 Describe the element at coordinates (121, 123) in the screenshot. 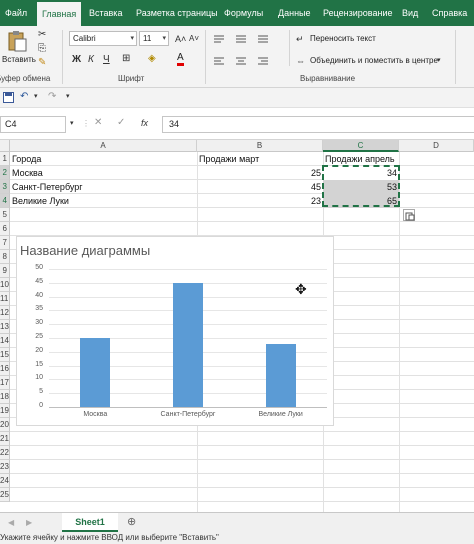

I see `enter-icon: ✓` at that location.